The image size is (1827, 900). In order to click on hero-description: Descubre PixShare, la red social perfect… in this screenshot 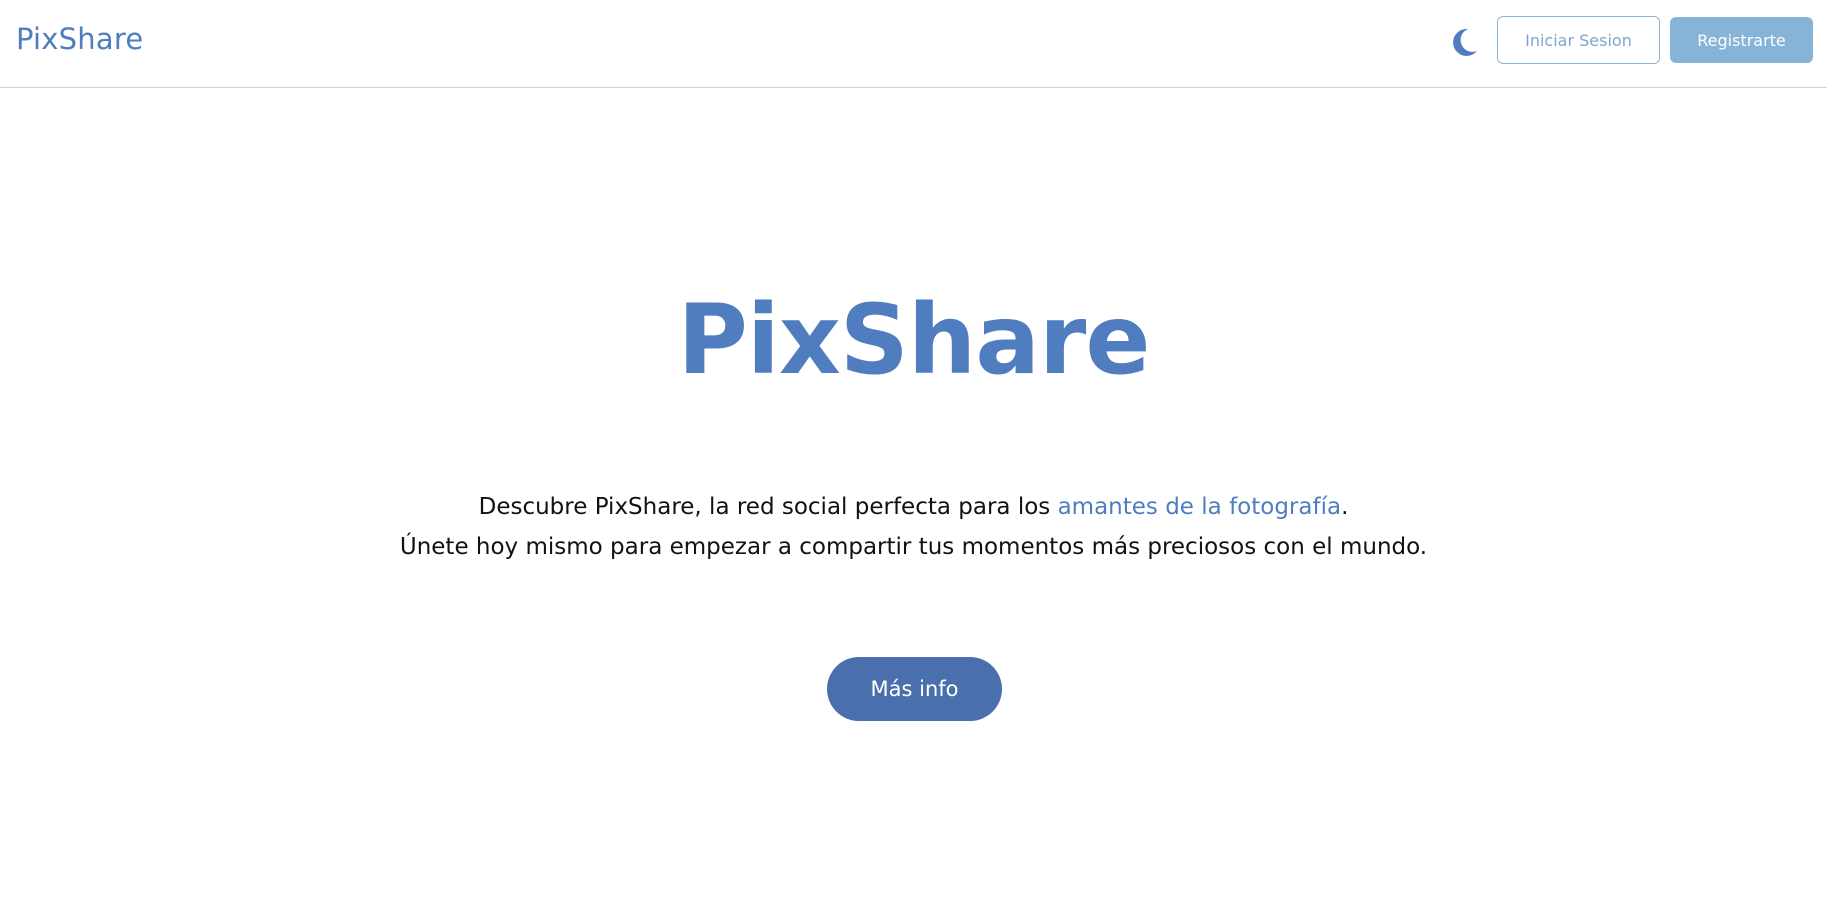, I will do `click(913, 527)`.